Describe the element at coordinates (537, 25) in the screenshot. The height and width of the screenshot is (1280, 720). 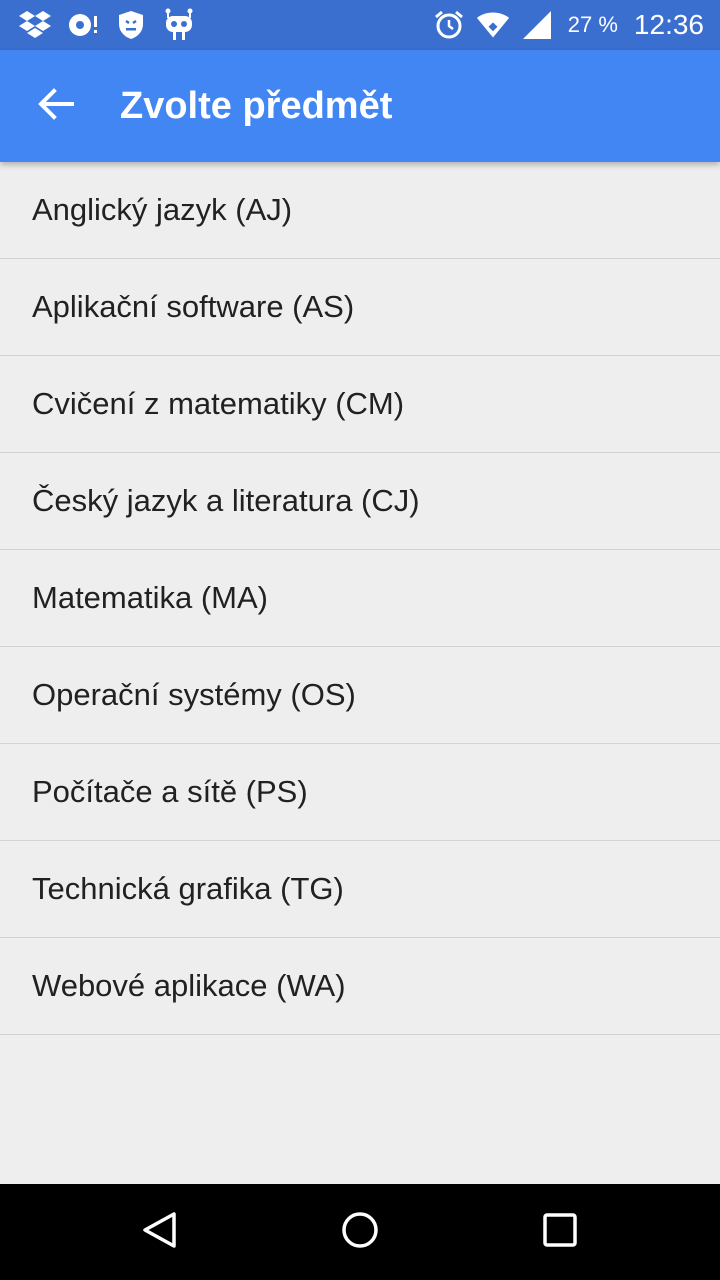
I see `signal-icon` at that location.